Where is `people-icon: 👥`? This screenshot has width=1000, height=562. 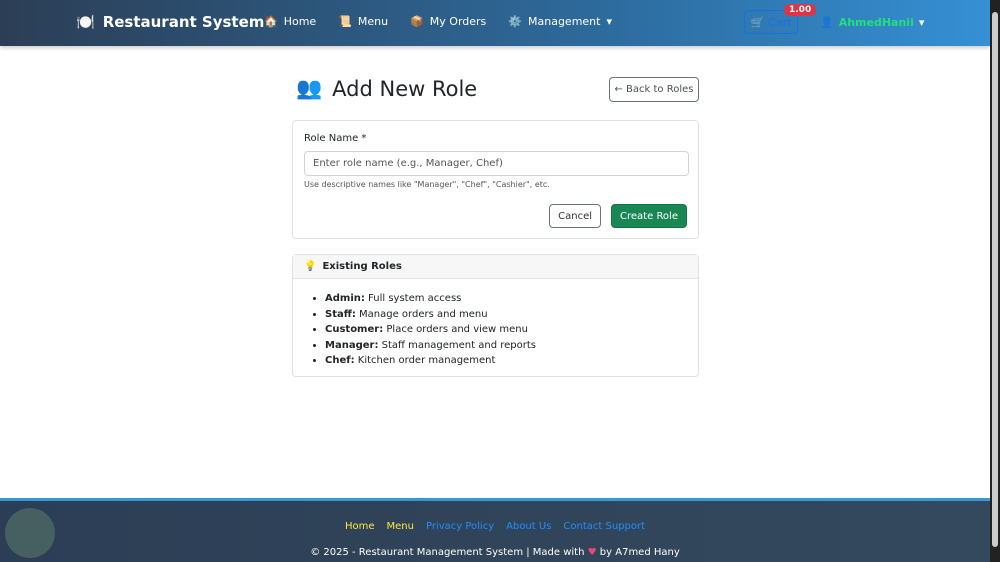 people-icon: 👥 is located at coordinates (309, 88).